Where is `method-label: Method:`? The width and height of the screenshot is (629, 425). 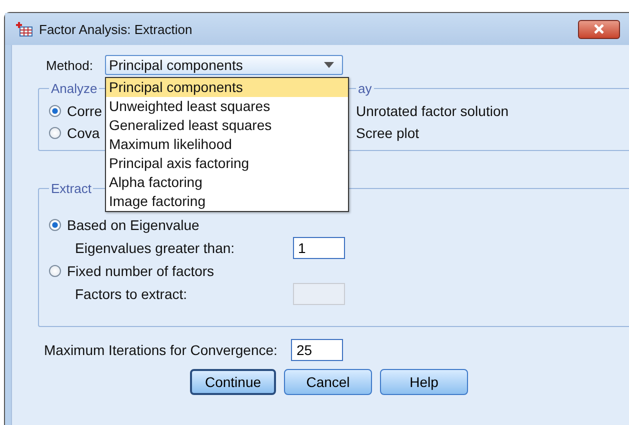 method-label: Method: is located at coordinates (69, 65).